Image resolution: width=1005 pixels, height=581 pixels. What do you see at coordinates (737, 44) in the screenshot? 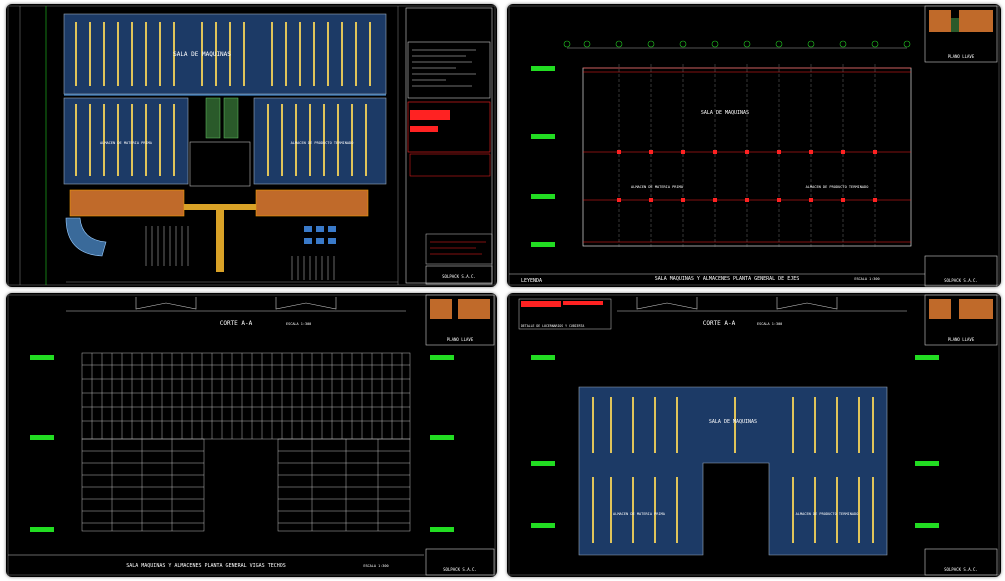
I see `axis-markers-top` at bounding box center [737, 44].